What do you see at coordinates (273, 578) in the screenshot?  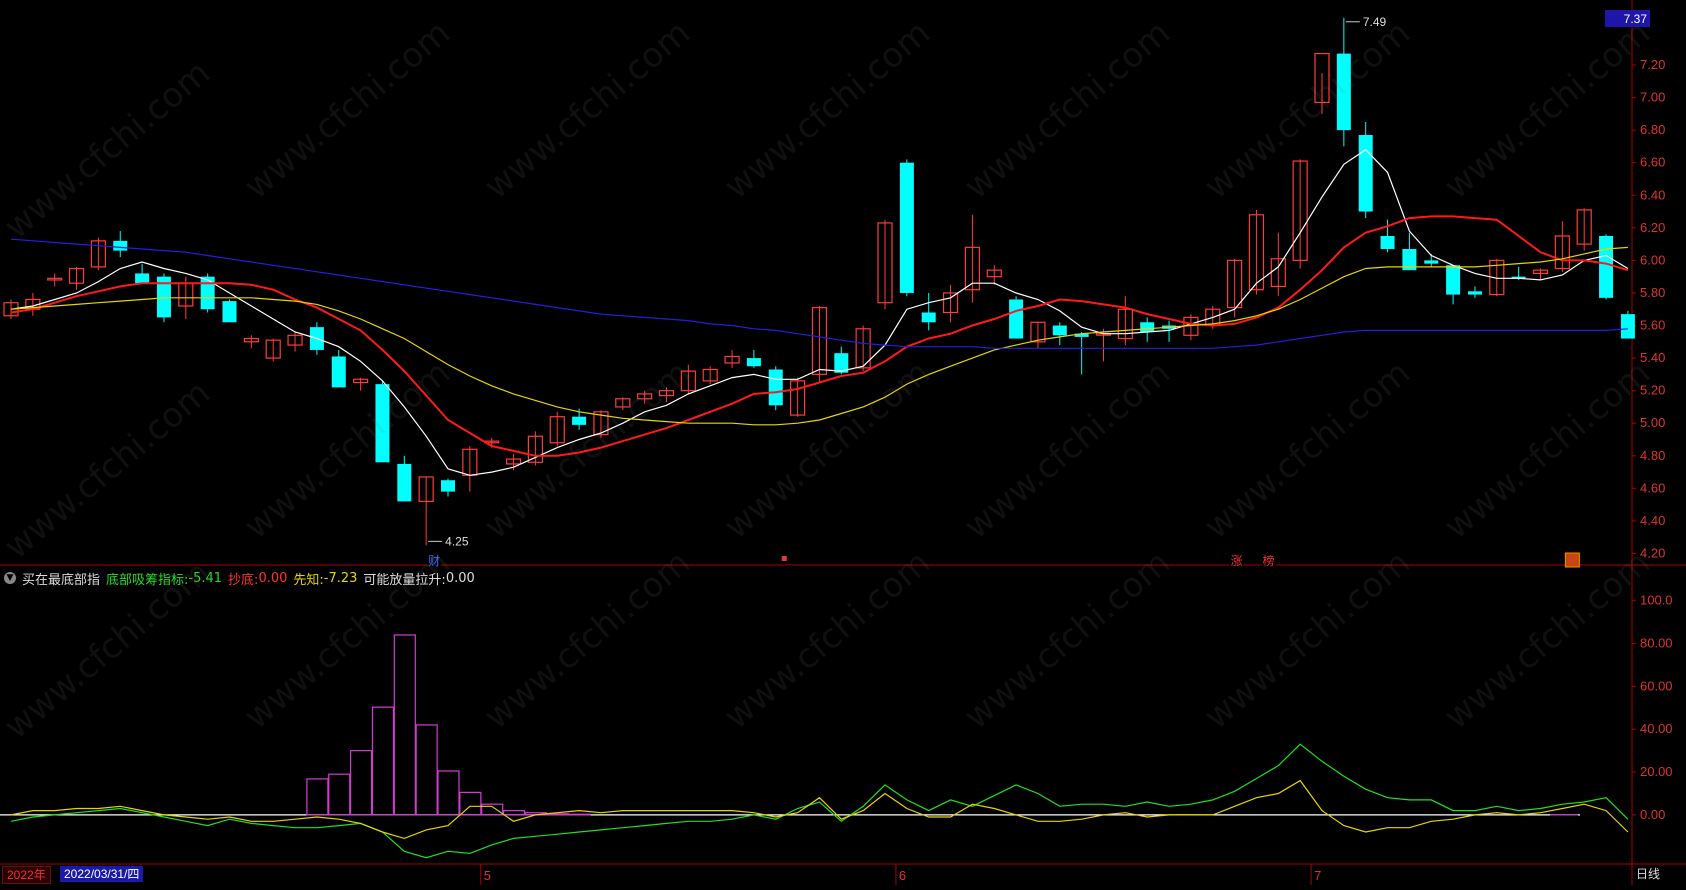 I see `legend-value-chaodi: 0.00` at bounding box center [273, 578].